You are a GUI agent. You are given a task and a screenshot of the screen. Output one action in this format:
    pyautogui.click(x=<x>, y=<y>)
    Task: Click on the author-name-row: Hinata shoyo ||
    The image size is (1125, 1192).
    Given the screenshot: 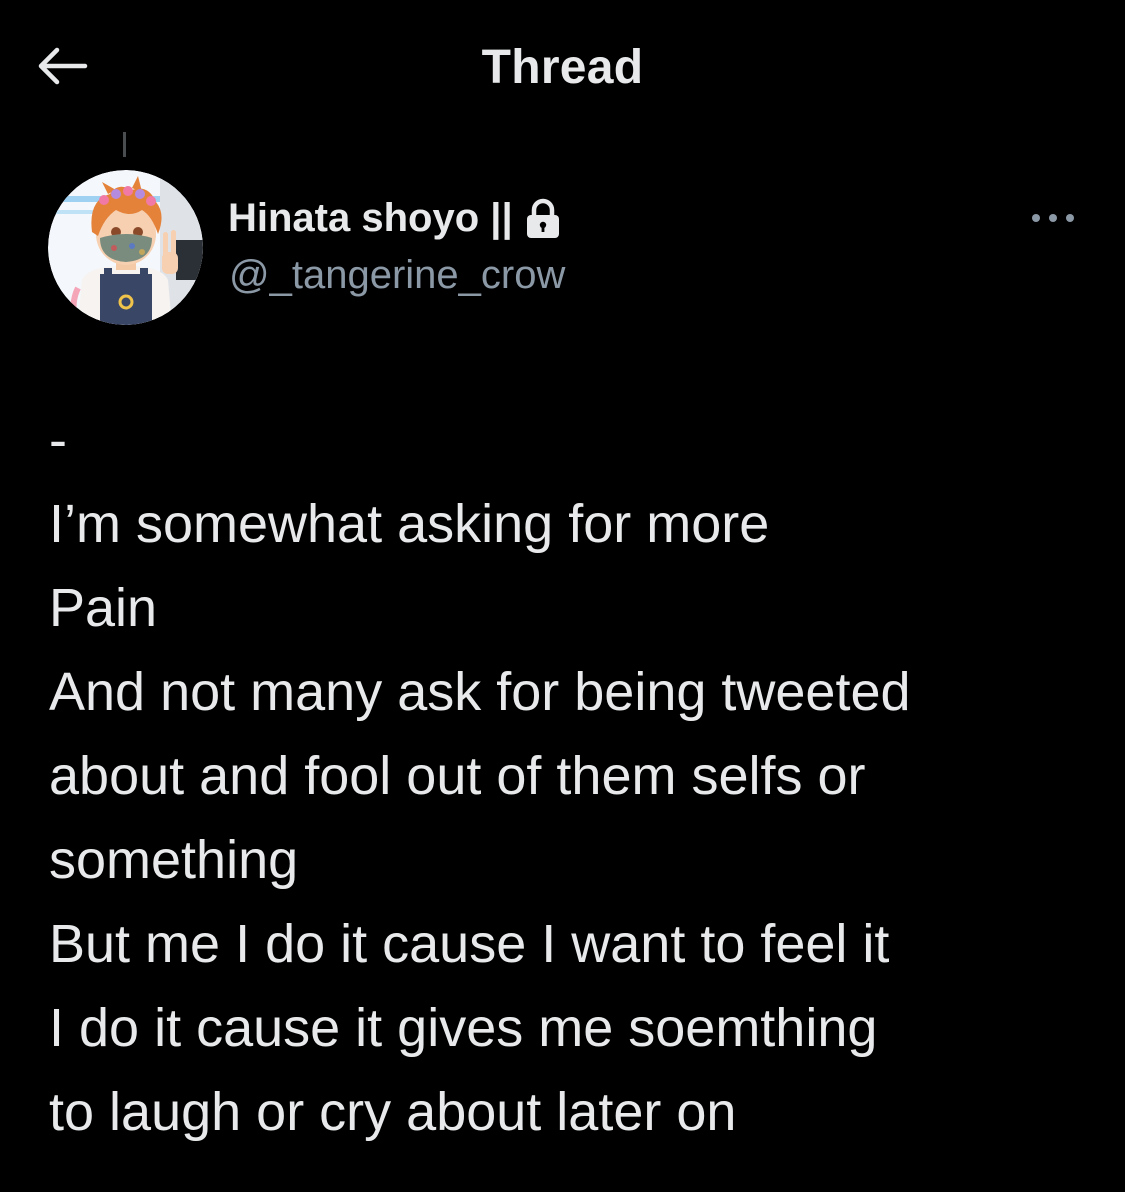 What is the action you would take?
    pyautogui.click(x=395, y=218)
    